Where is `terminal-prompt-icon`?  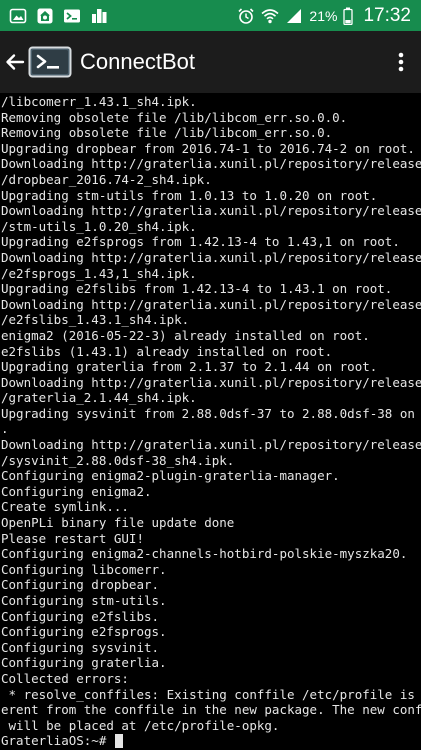 terminal-prompt-icon is located at coordinates (50, 62).